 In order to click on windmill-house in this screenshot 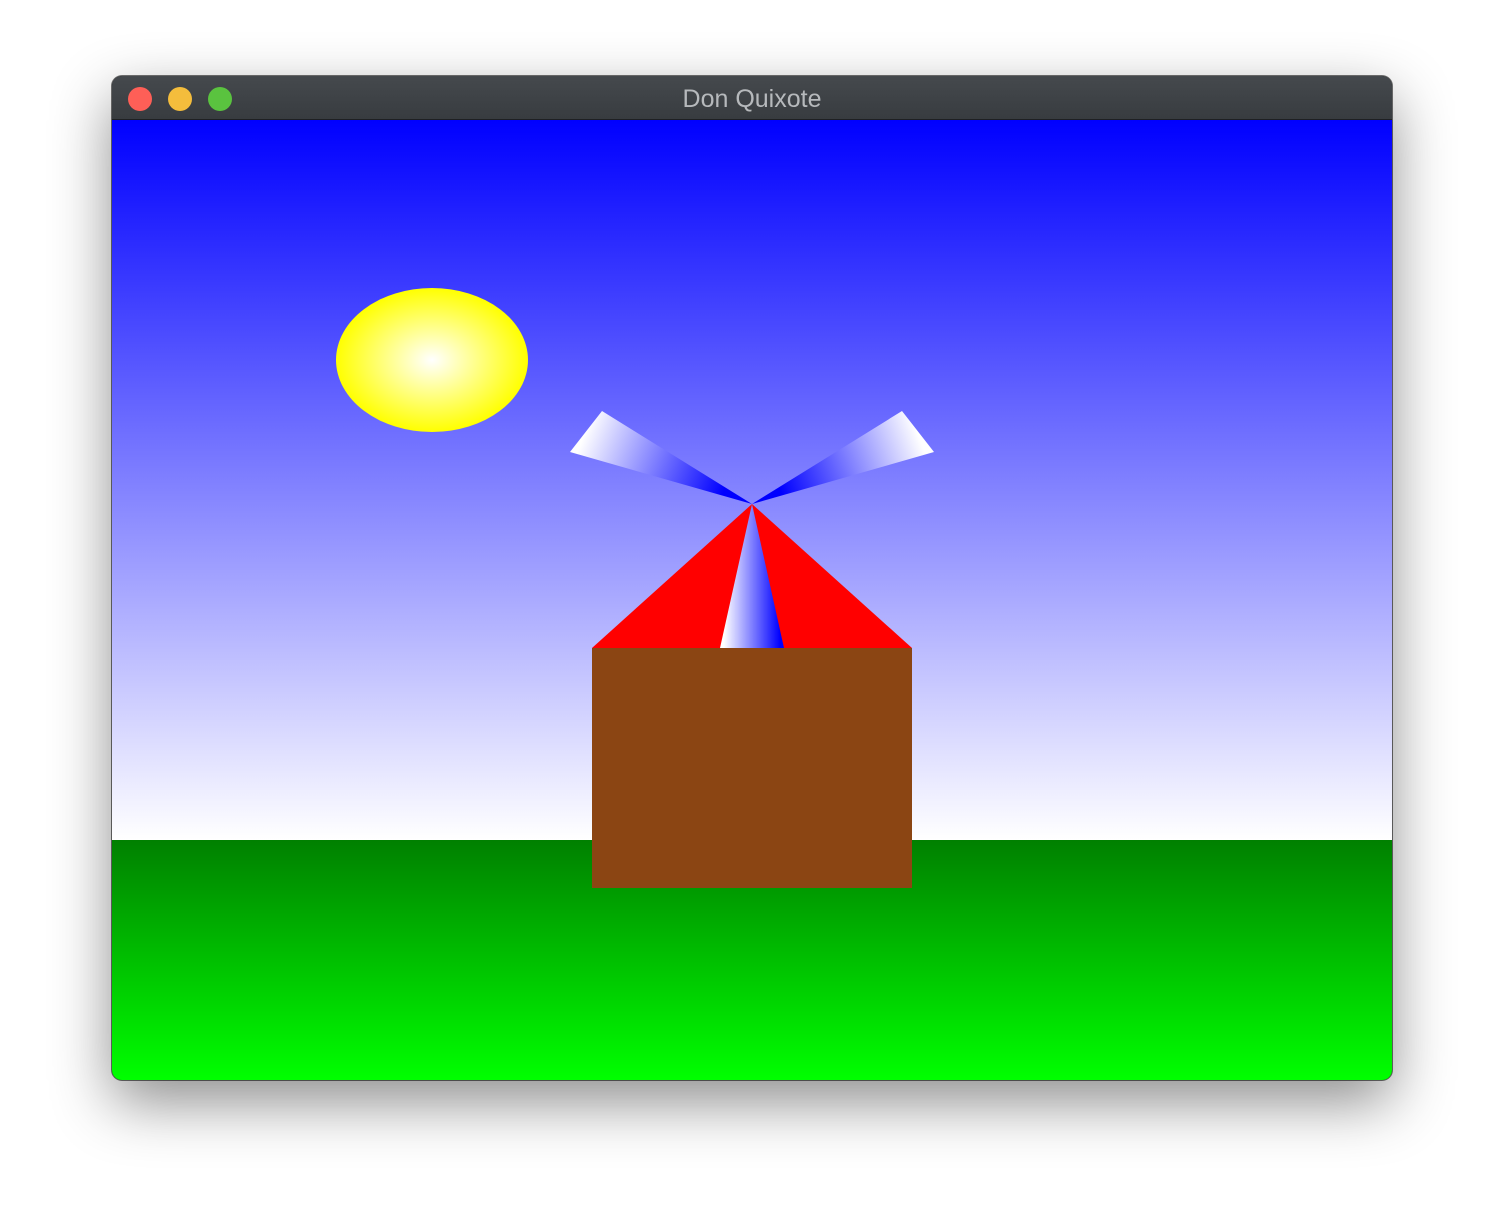, I will do `click(752, 768)`.